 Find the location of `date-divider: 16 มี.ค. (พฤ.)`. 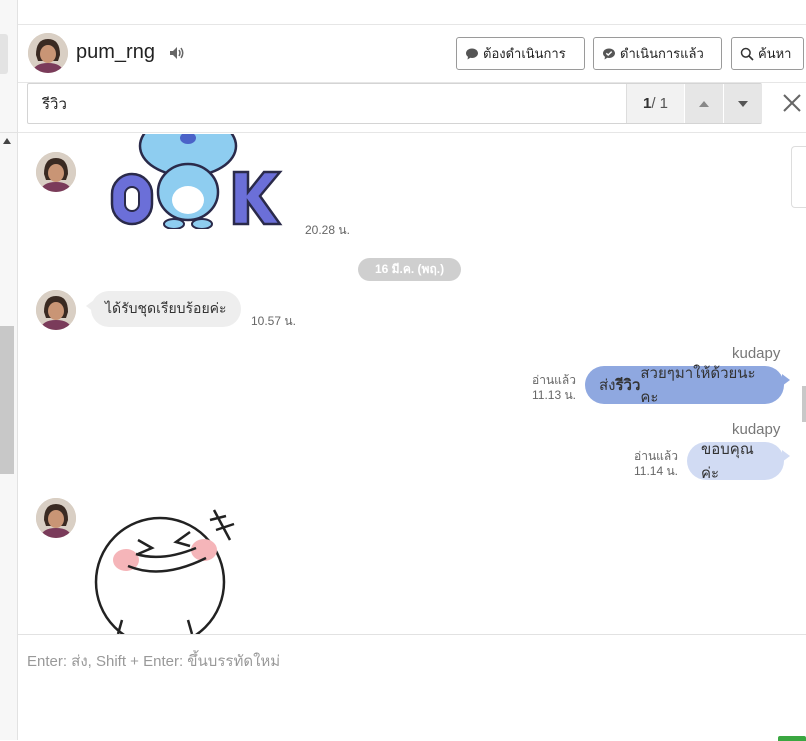

date-divider: 16 มี.ค. (พฤ.) is located at coordinates (409, 269).